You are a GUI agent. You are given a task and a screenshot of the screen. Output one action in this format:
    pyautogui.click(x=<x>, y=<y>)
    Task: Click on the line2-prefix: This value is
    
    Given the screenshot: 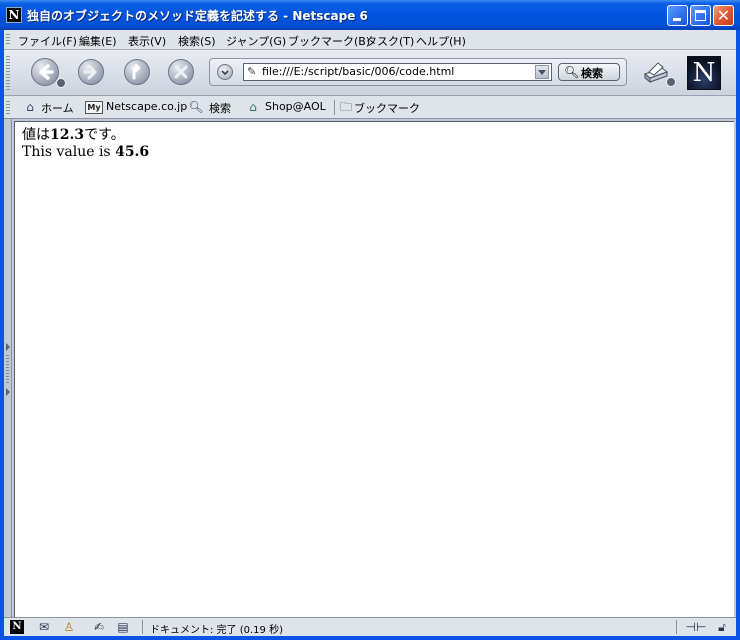 What is the action you would take?
    pyautogui.click(x=69, y=152)
    